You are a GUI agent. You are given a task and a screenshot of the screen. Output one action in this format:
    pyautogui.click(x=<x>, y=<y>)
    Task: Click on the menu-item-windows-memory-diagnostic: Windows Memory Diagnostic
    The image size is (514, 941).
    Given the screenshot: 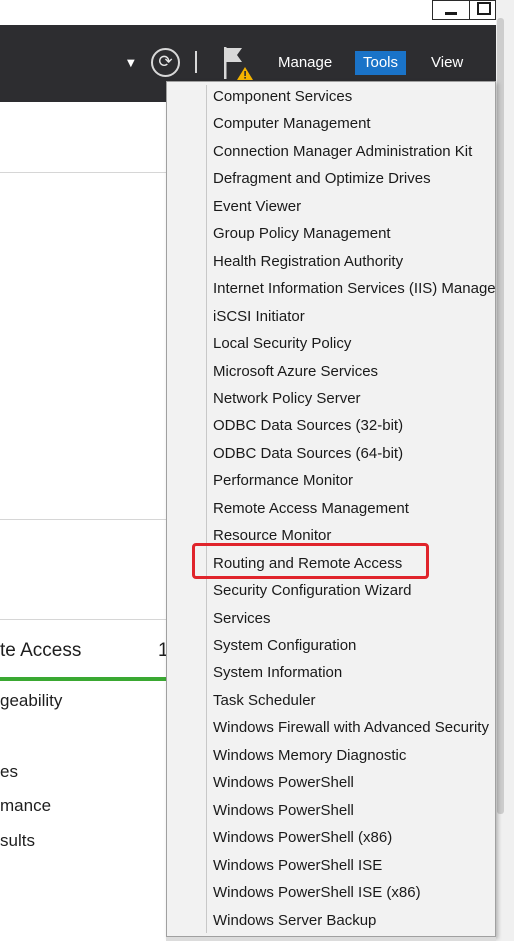 What is the action you would take?
    pyautogui.click(x=354, y=755)
    